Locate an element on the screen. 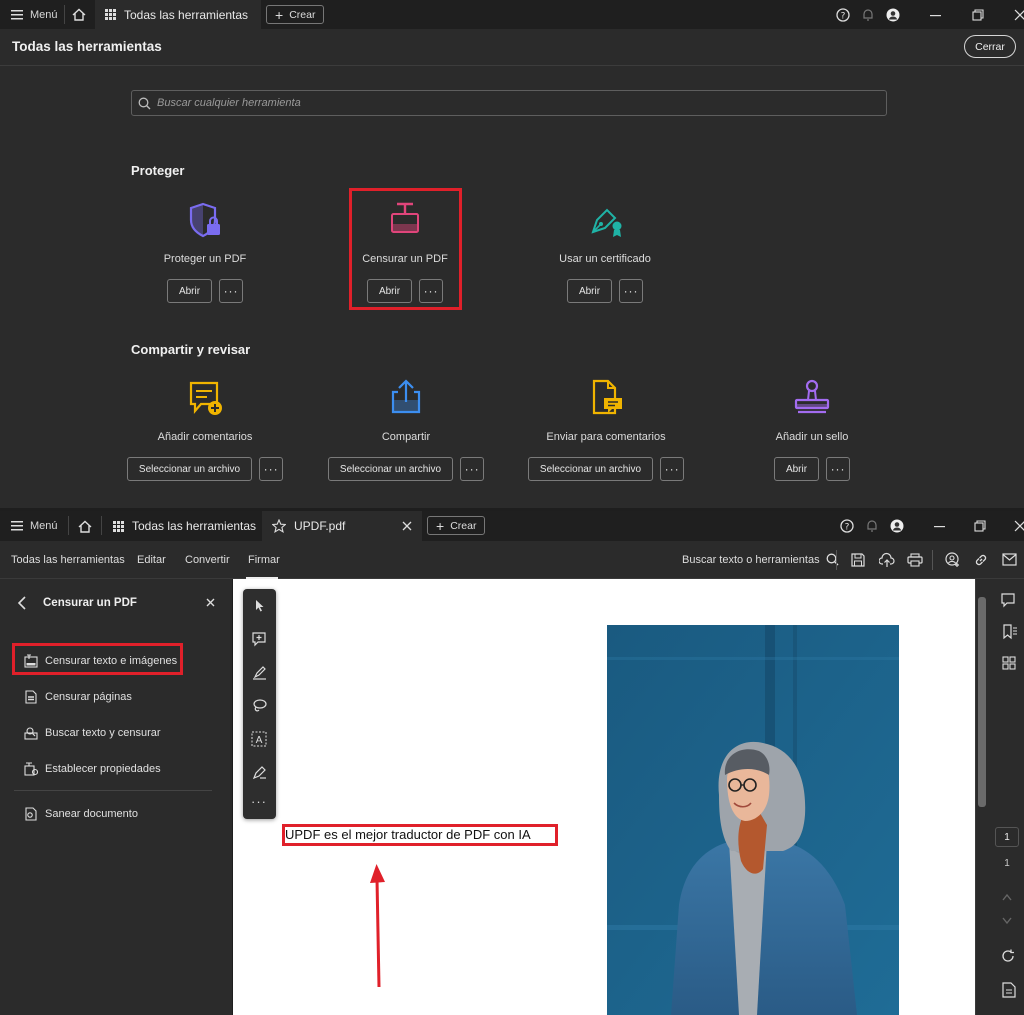  plus-icon: + is located at coordinates (279, 14).